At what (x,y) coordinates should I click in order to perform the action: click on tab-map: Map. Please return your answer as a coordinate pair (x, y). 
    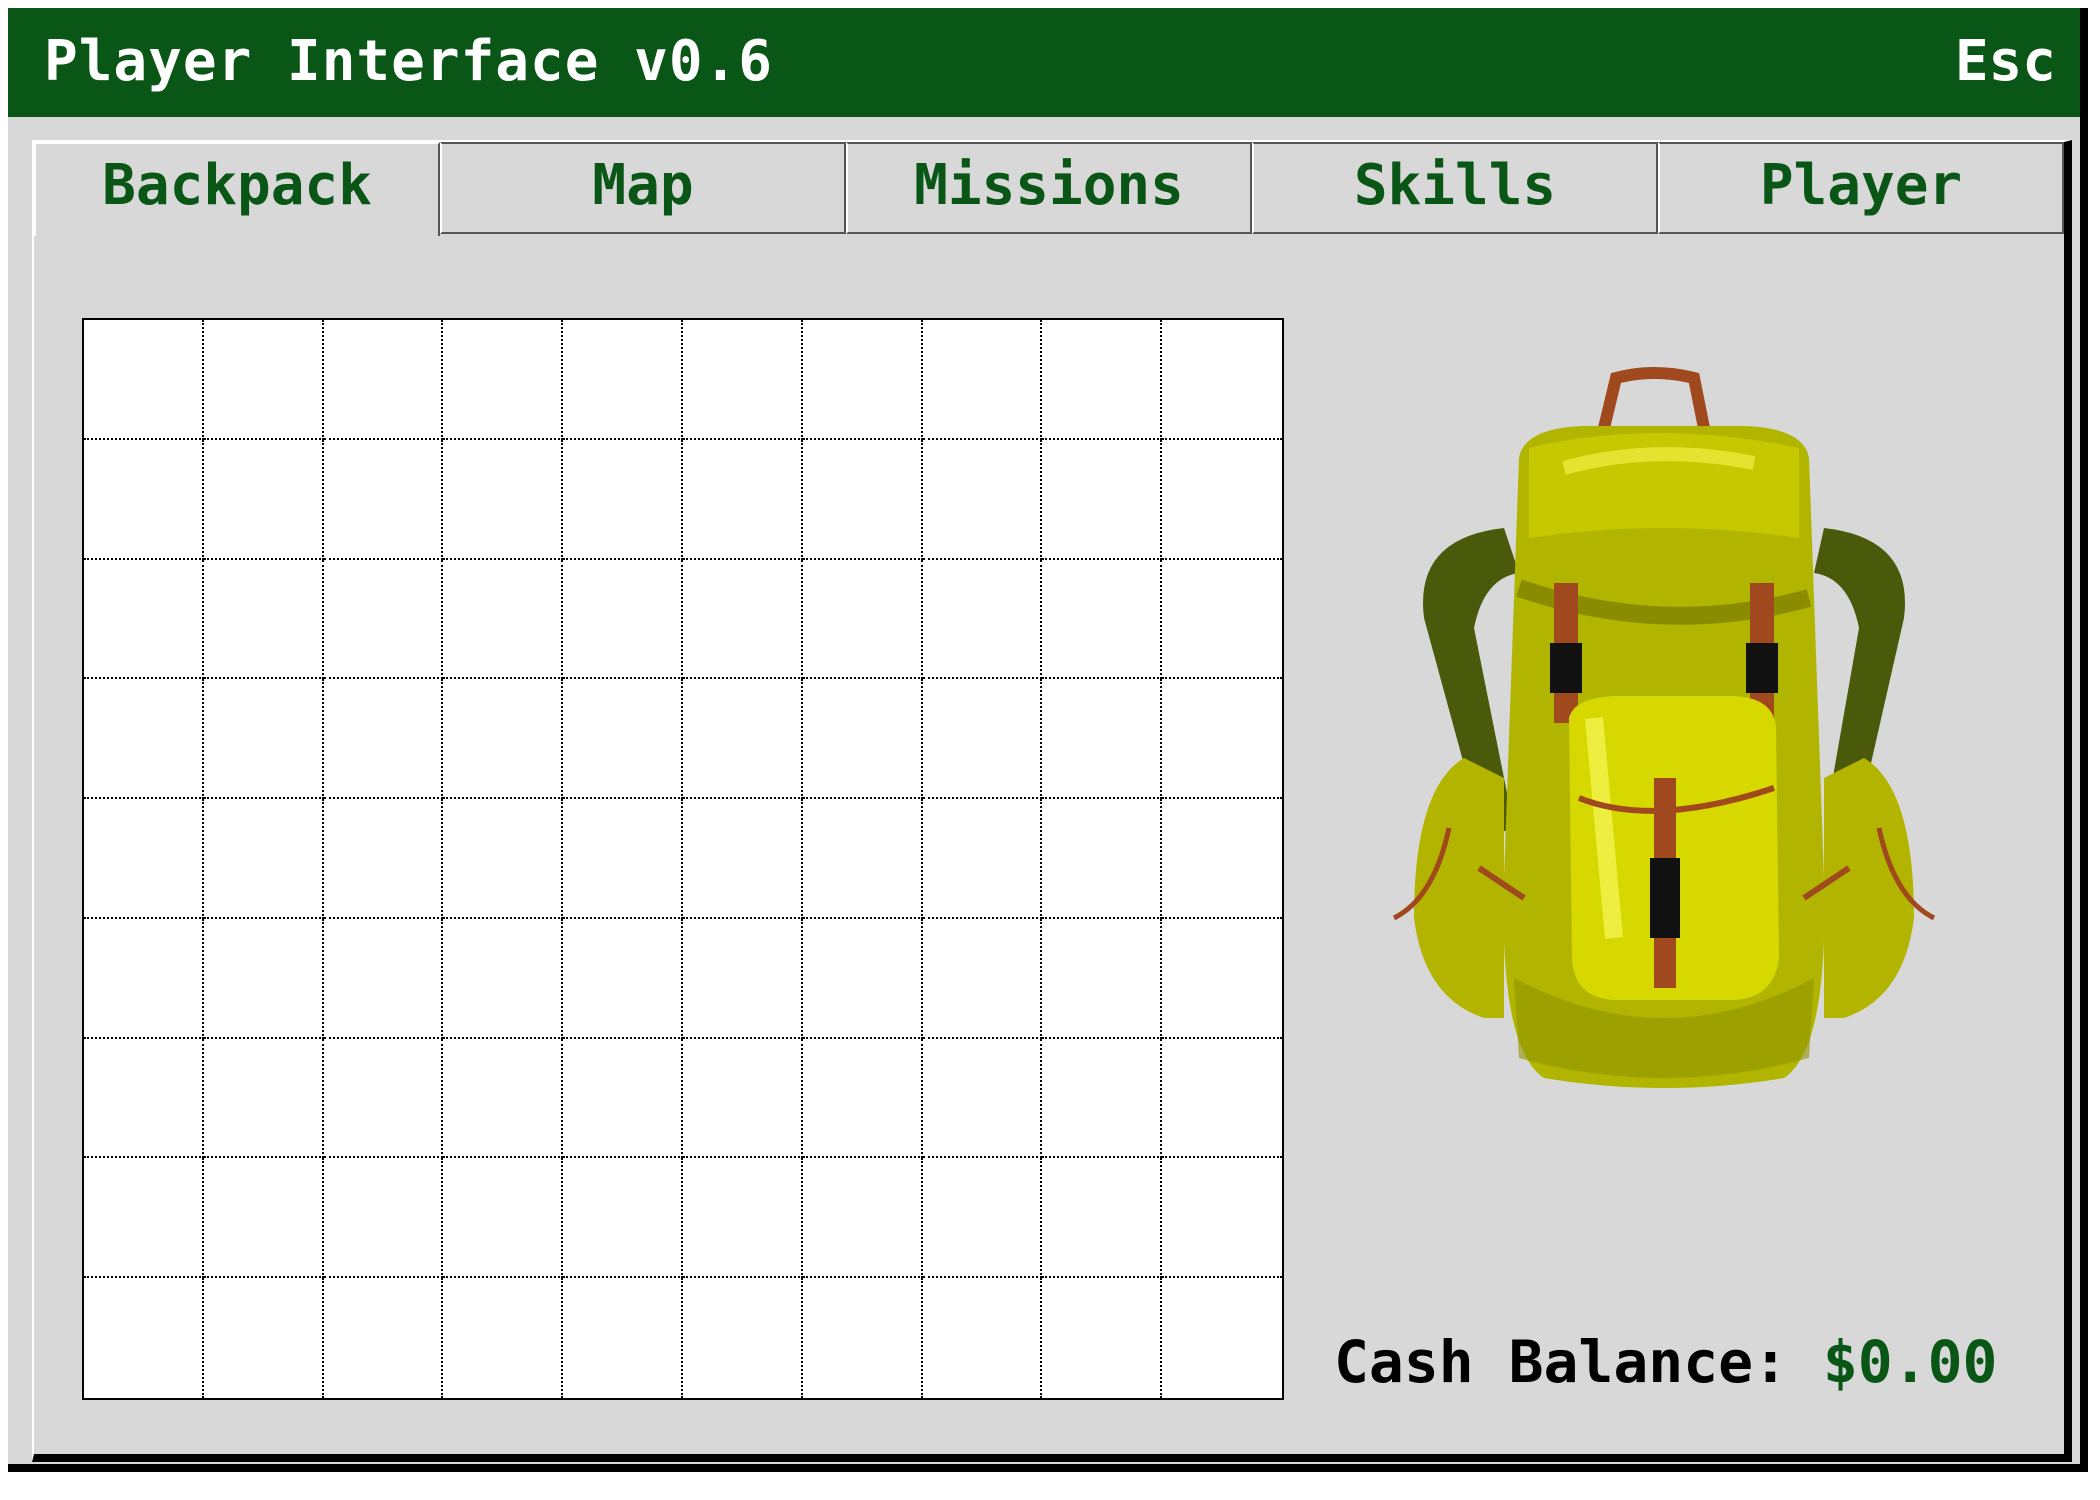
    Looking at the image, I should click on (643, 188).